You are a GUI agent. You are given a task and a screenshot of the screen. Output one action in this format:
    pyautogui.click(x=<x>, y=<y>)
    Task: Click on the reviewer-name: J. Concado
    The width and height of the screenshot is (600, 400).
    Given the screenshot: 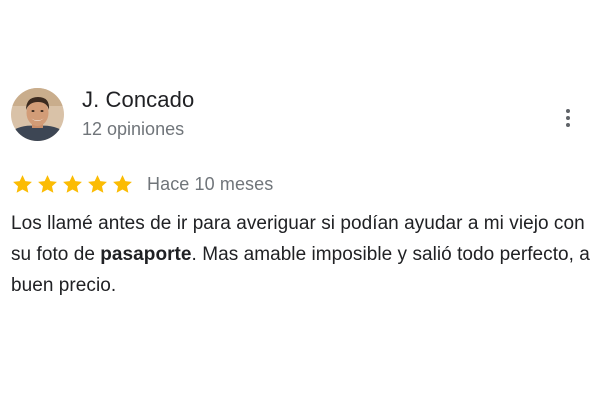 What is the action you would take?
    pyautogui.click(x=138, y=100)
    